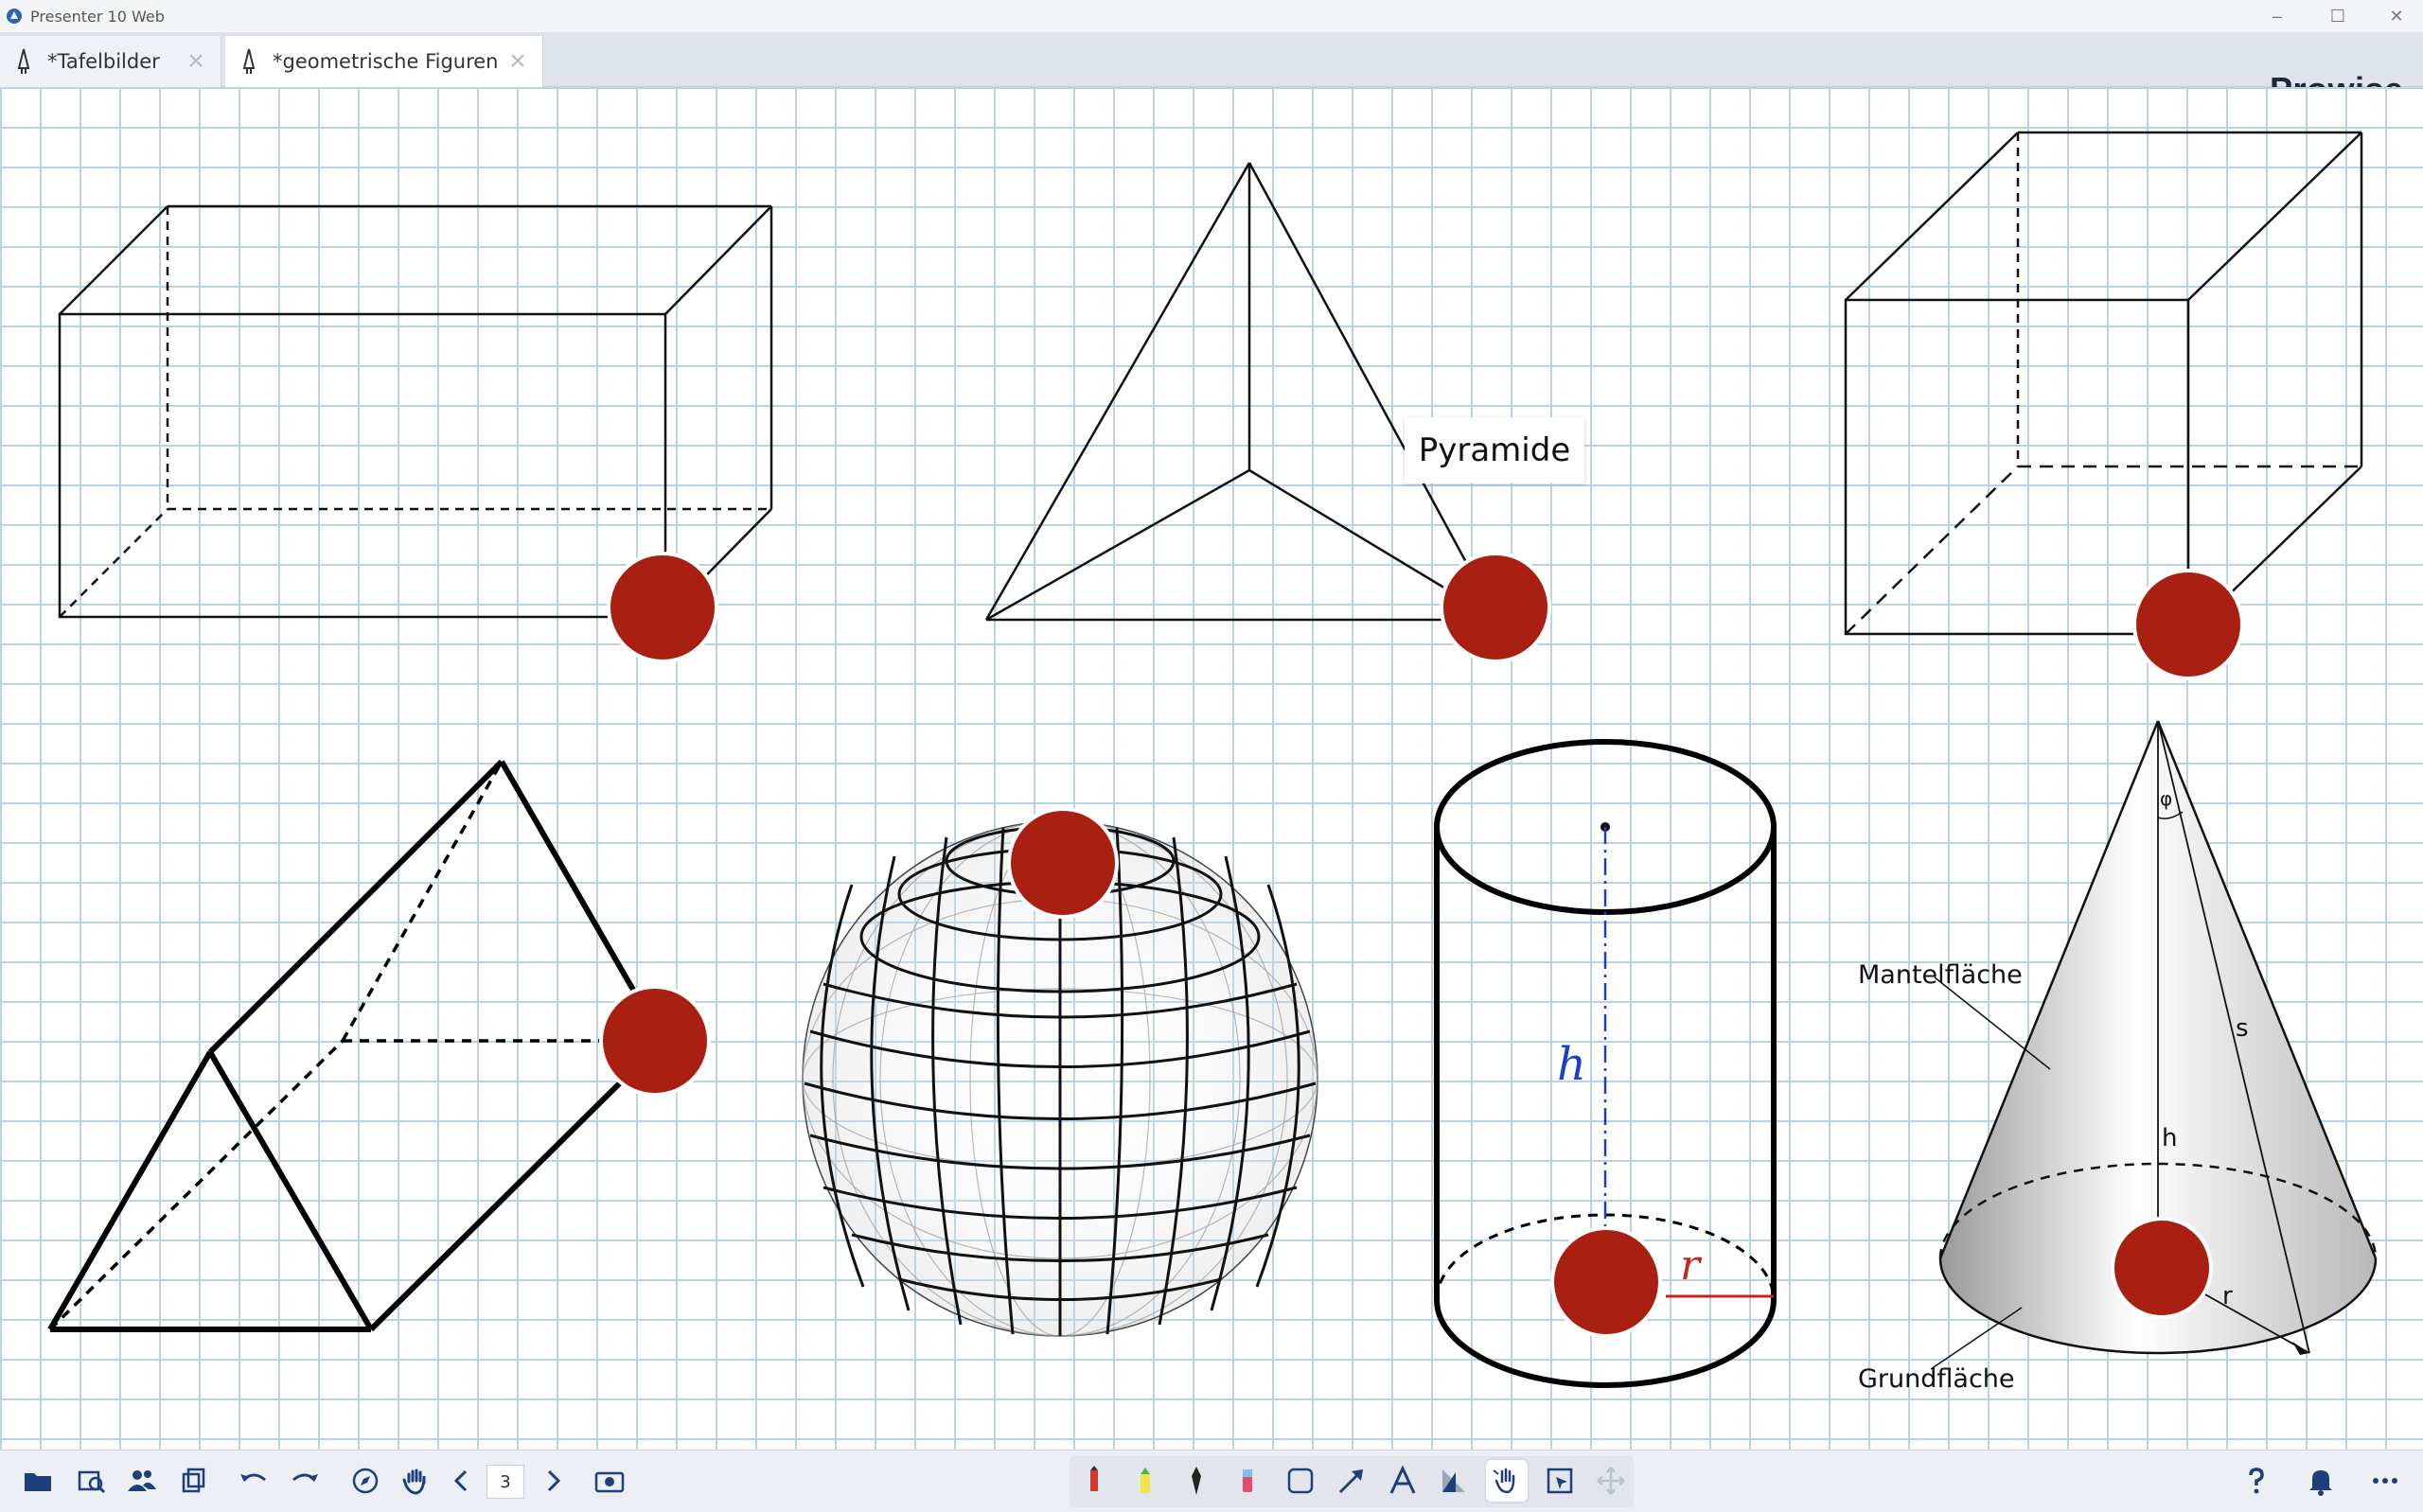  Describe the element at coordinates (365, 1481) in the screenshot. I see `compass-icon` at that location.